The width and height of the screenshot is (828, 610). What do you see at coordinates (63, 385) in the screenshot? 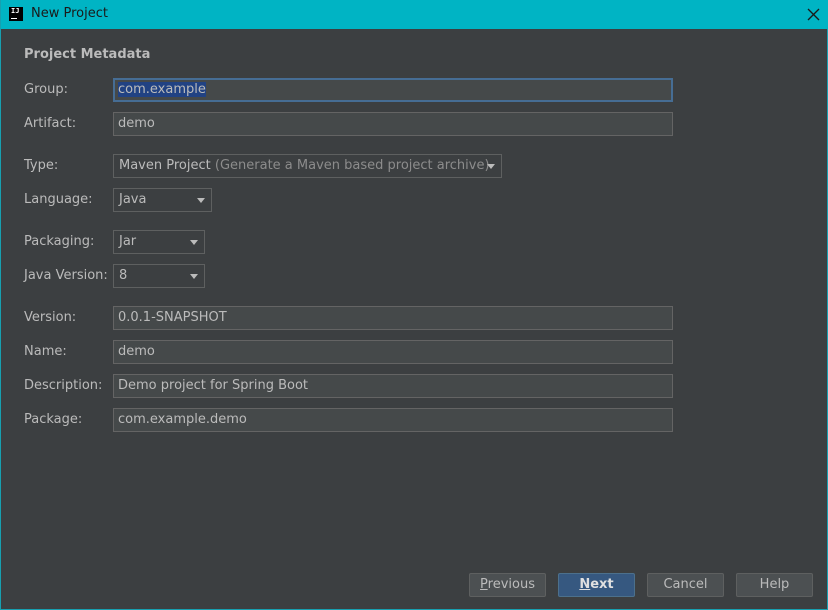
I see `description-label: Description:` at bounding box center [63, 385].